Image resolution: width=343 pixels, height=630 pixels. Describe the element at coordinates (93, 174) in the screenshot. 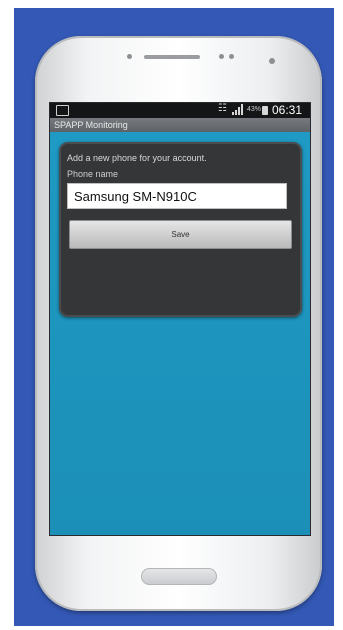

I see `phone-name-label: Phone name` at that location.